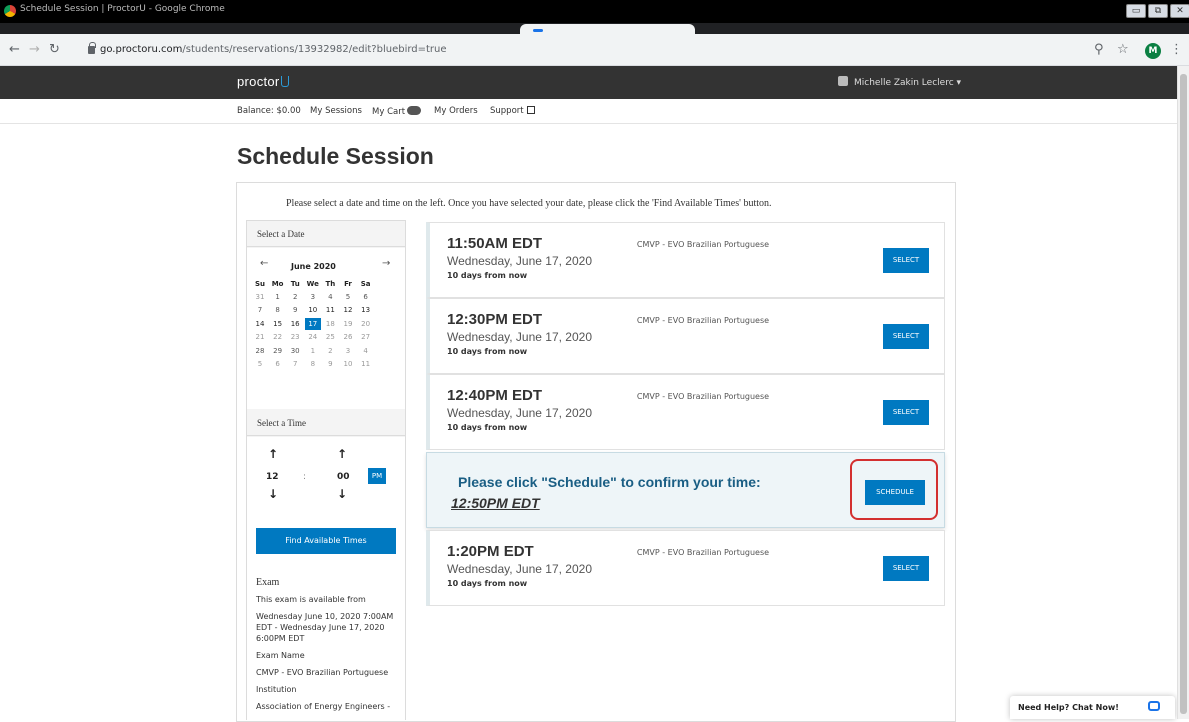  What do you see at coordinates (260, 351) in the screenshot?
I see `calendar-day: 28` at bounding box center [260, 351].